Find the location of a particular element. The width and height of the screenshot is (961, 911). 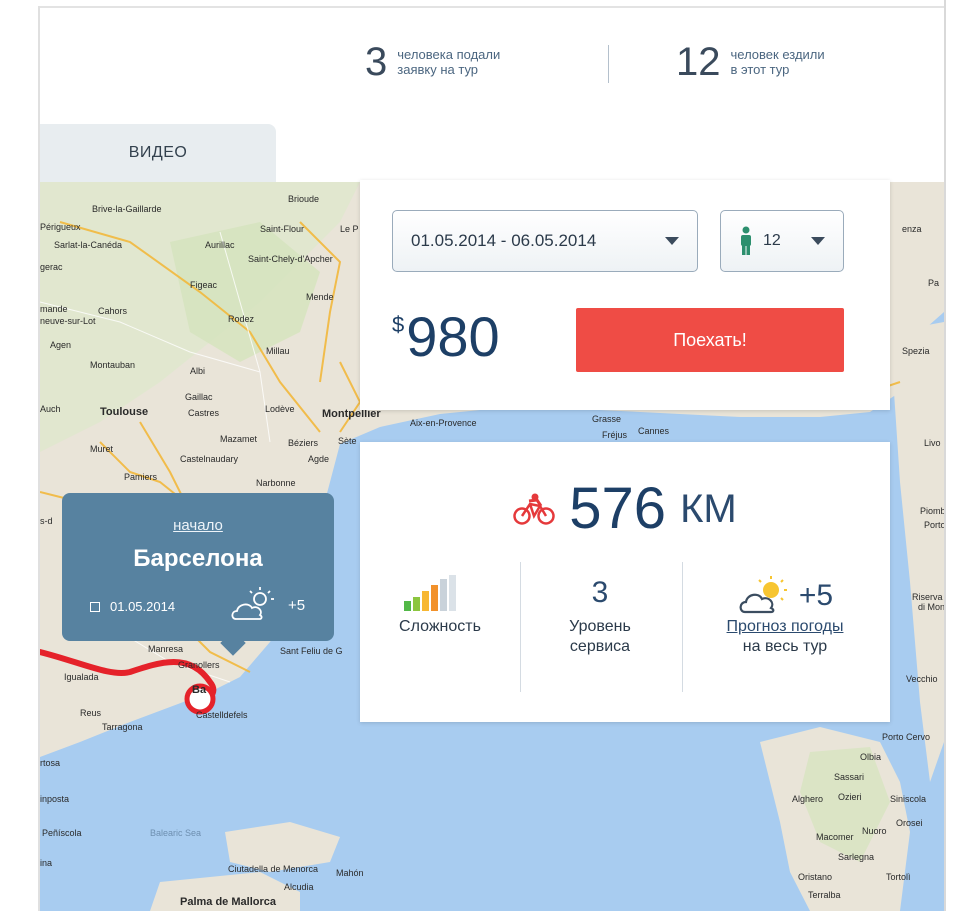

map-label: Gaillac is located at coordinates (199, 397).